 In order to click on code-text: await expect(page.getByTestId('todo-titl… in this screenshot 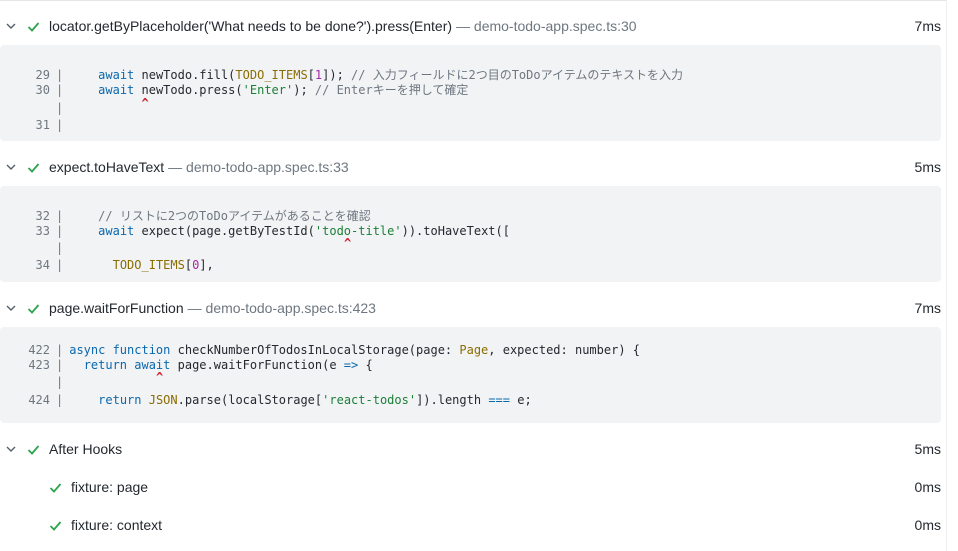, I will do `click(289, 231)`.